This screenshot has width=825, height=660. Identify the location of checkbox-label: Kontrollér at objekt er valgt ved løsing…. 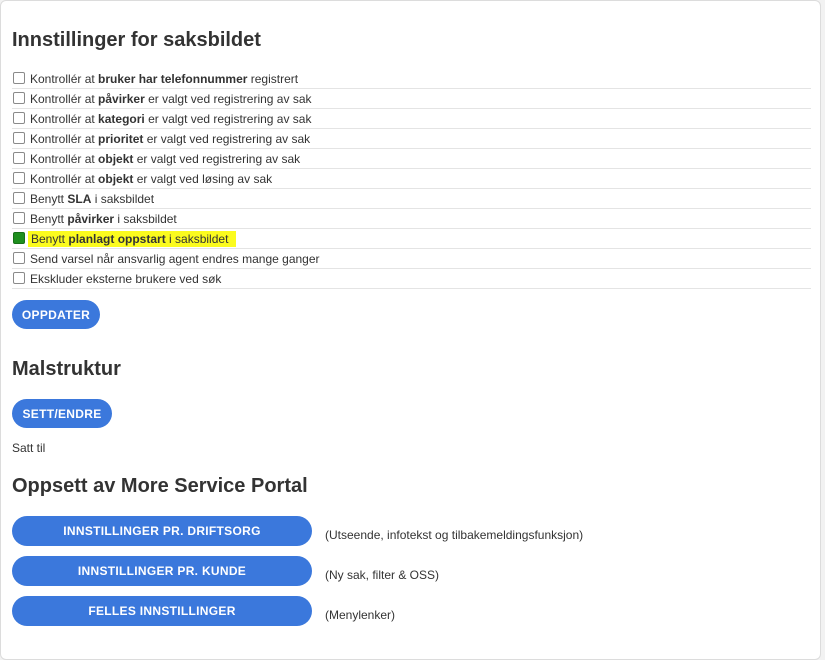
(151, 179).